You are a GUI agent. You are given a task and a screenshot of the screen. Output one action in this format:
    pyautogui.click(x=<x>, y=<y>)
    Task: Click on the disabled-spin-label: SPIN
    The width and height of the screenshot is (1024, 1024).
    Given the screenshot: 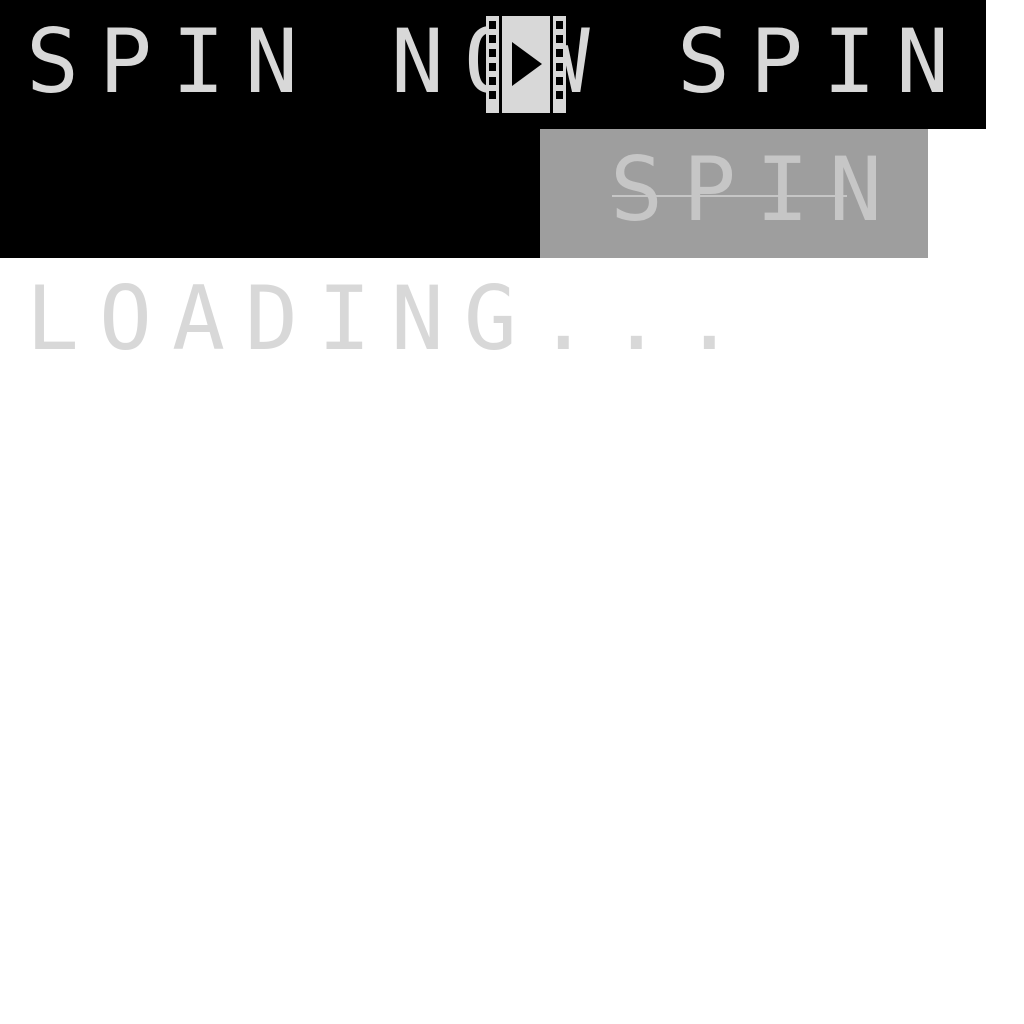 What is the action you would take?
    pyautogui.click(x=756, y=189)
    